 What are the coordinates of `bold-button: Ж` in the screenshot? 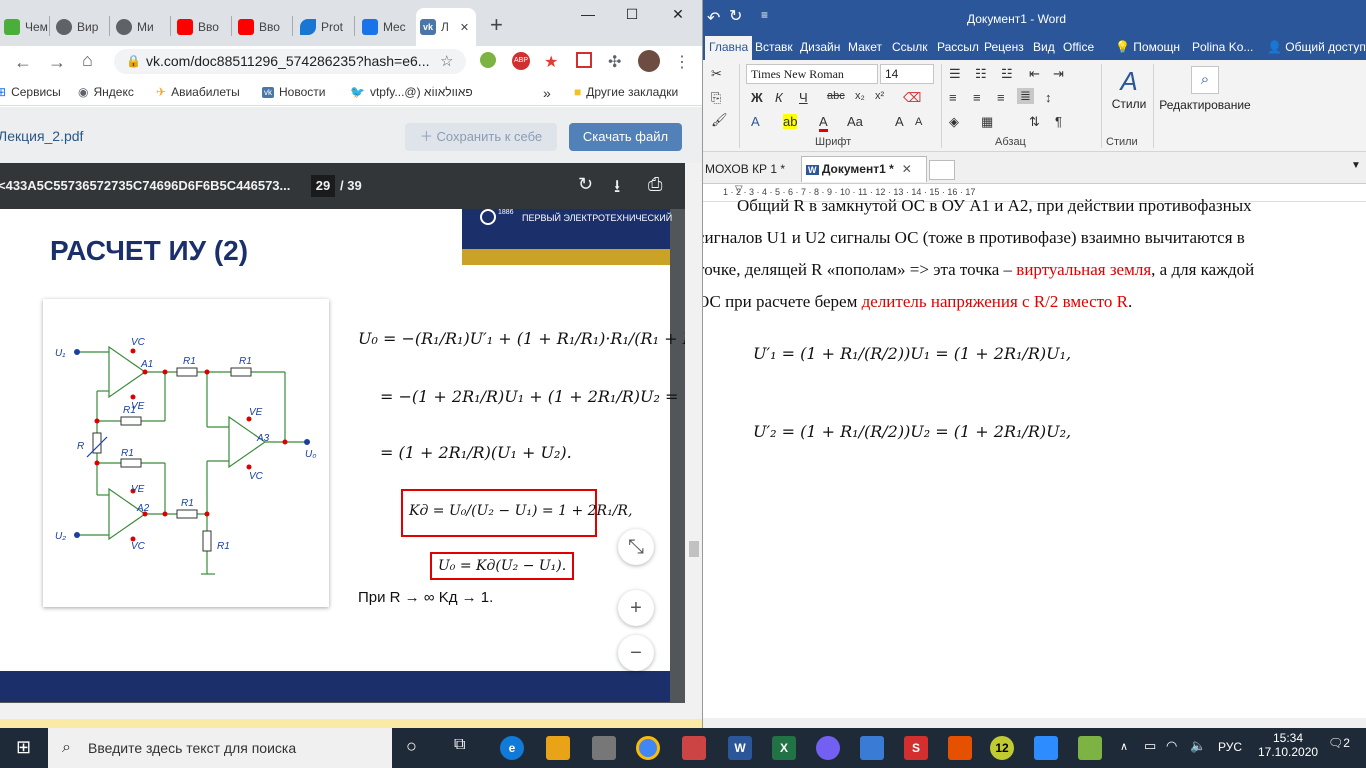 It's located at (757, 97).